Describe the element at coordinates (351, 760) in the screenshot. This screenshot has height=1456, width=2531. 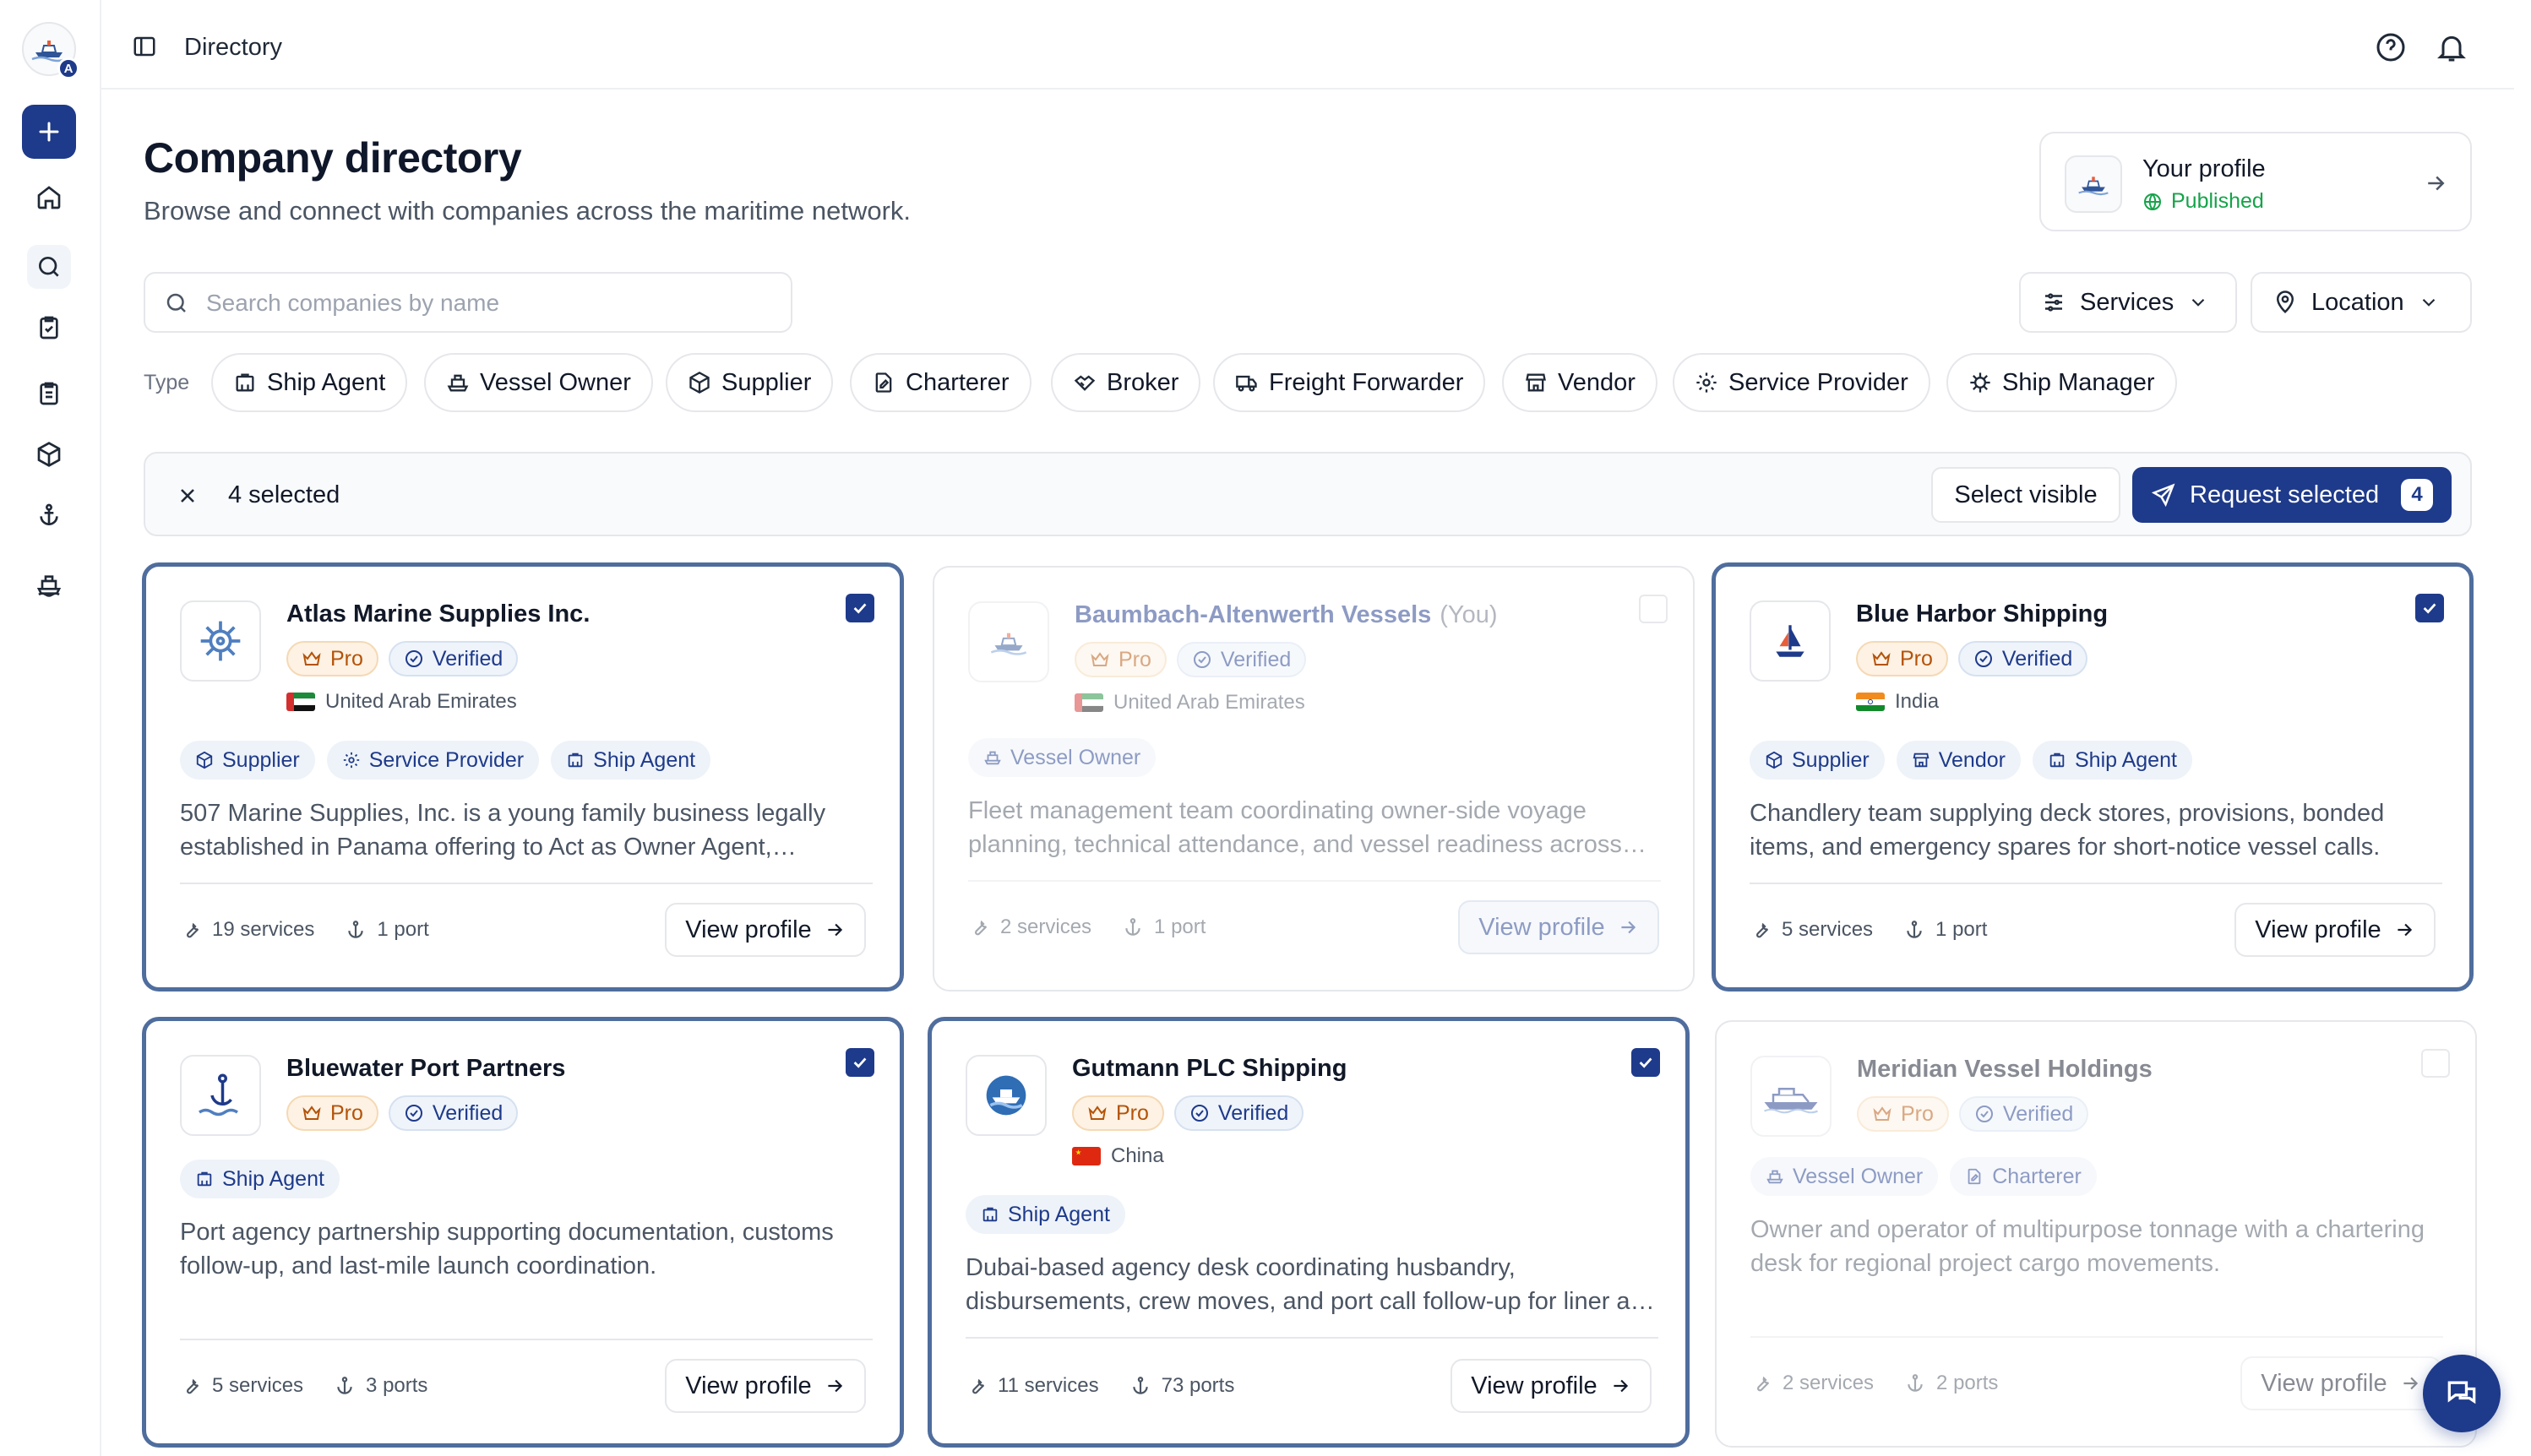
I see `gear-icon` at that location.